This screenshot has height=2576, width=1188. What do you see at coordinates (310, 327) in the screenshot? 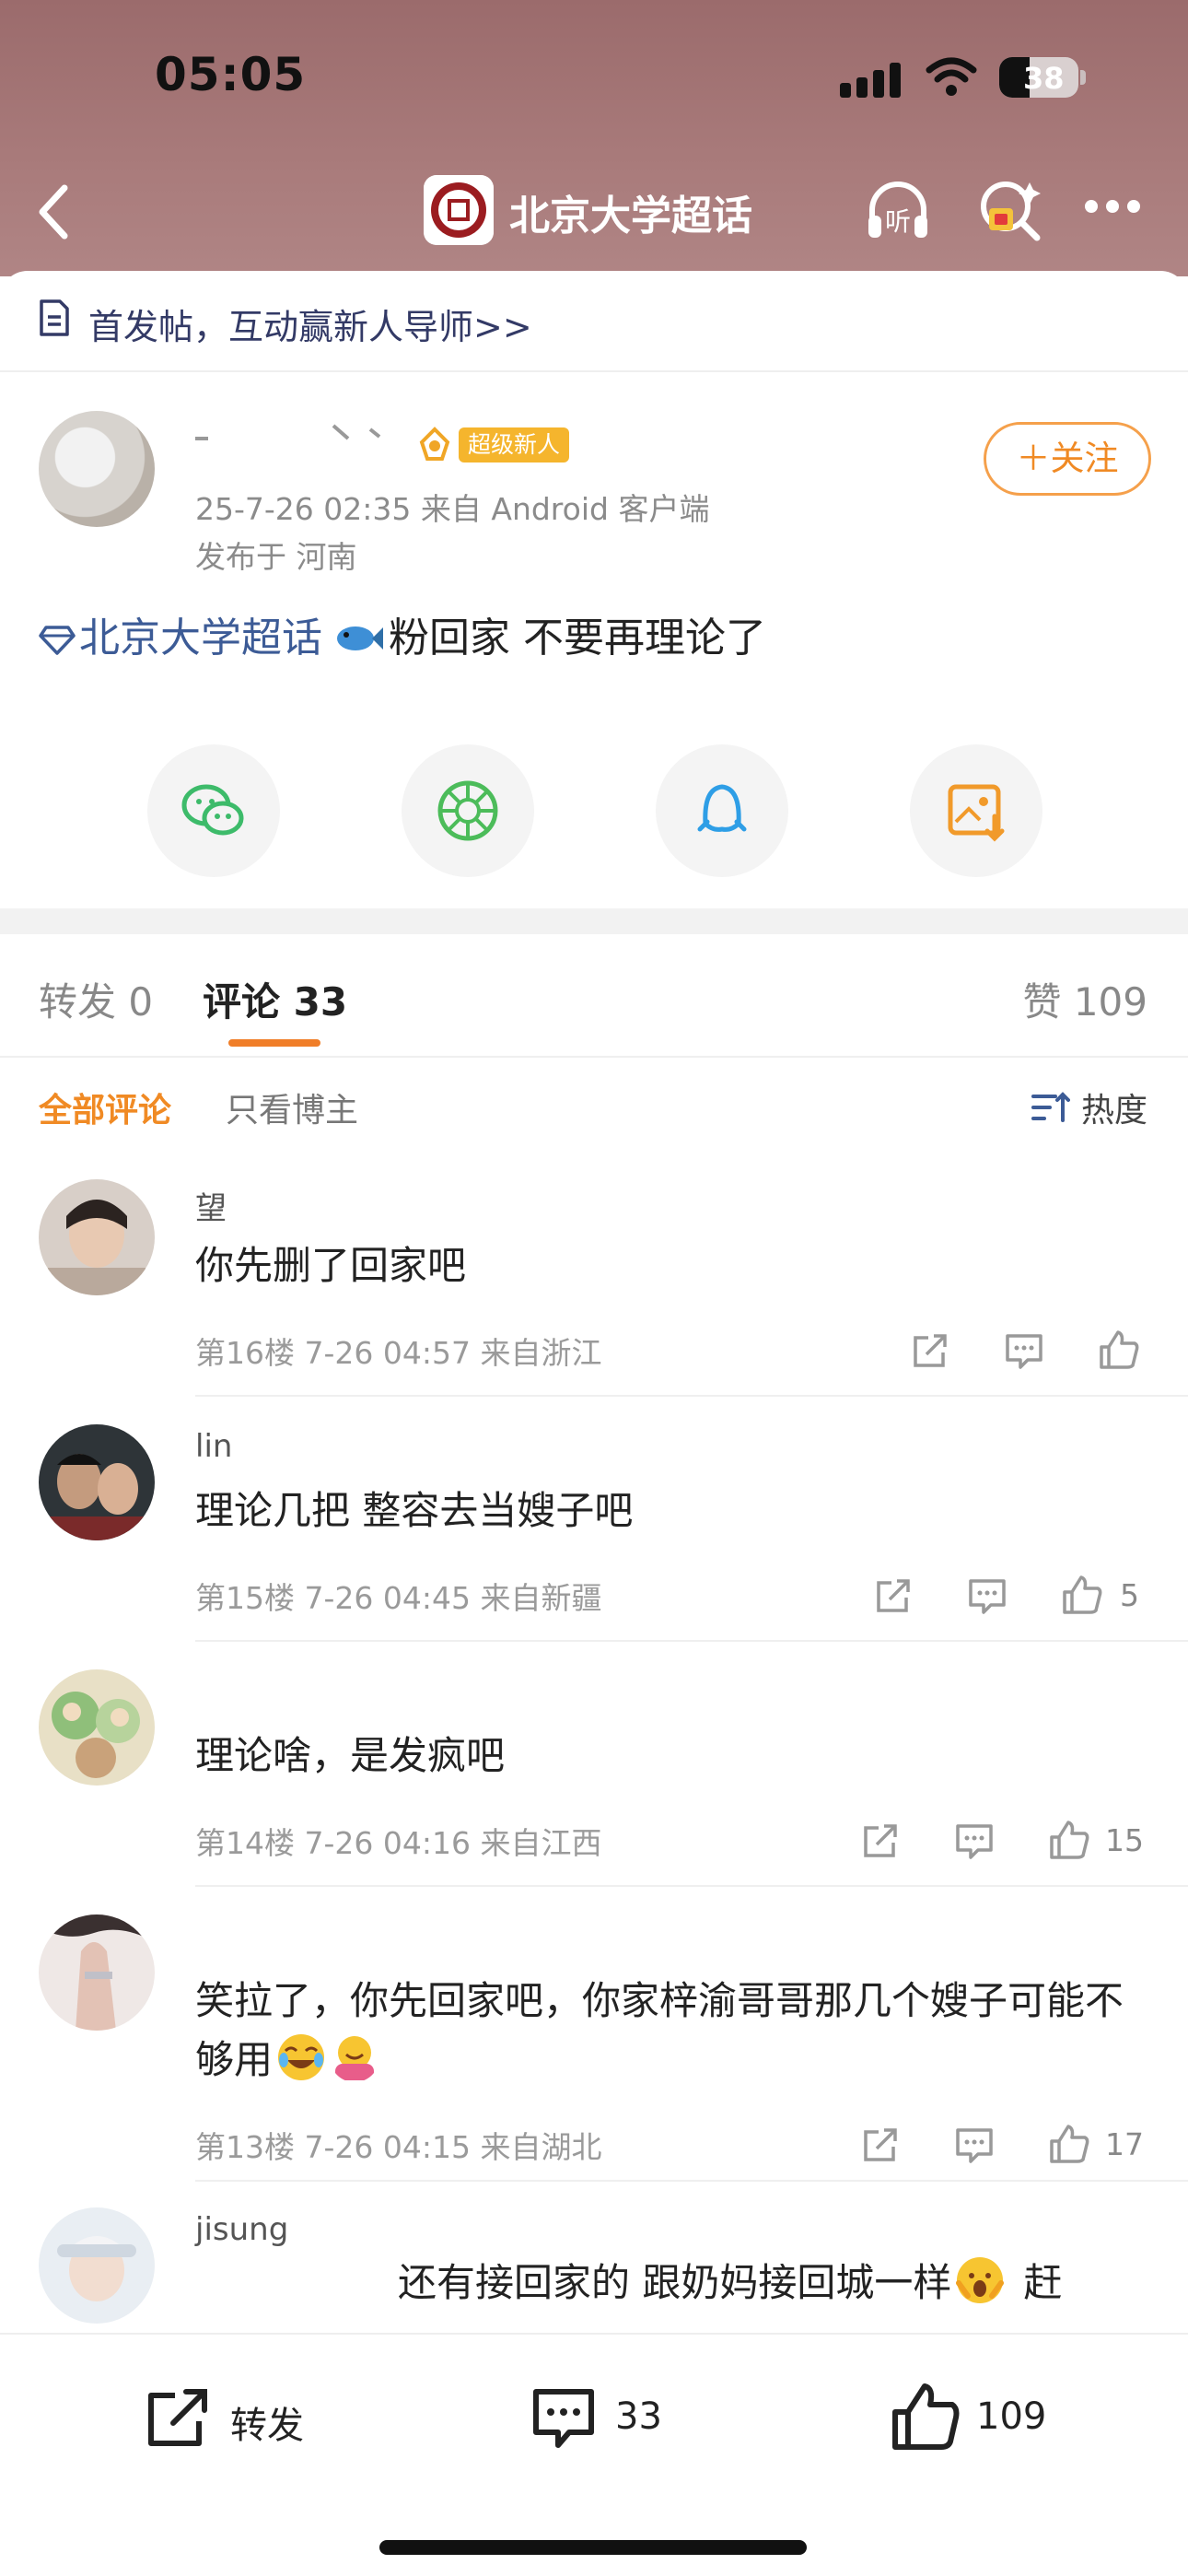
I see `notice-text: 首发帖，互动赢新人导师>>` at bounding box center [310, 327].